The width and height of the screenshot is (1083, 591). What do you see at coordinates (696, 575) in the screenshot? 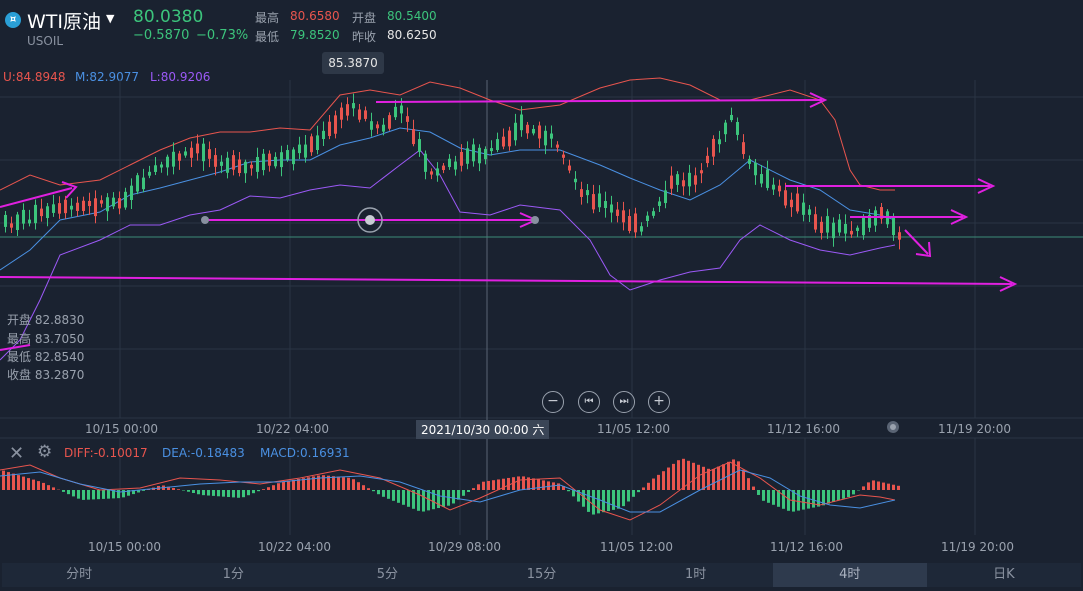
I see `tab-timeframe: 1时` at bounding box center [696, 575].